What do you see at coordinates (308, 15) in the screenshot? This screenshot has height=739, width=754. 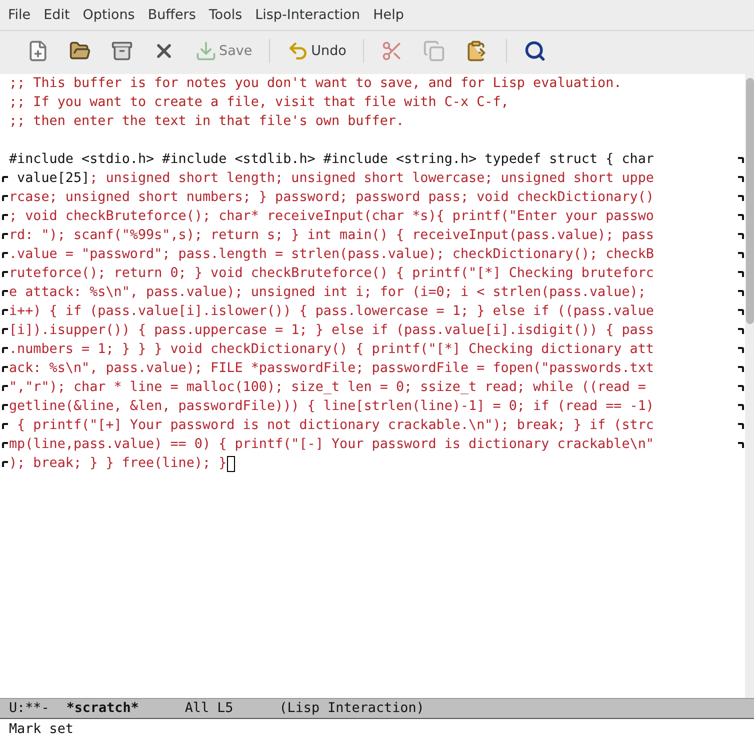 I see `menu-item: Lisp-Interaction` at bounding box center [308, 15].